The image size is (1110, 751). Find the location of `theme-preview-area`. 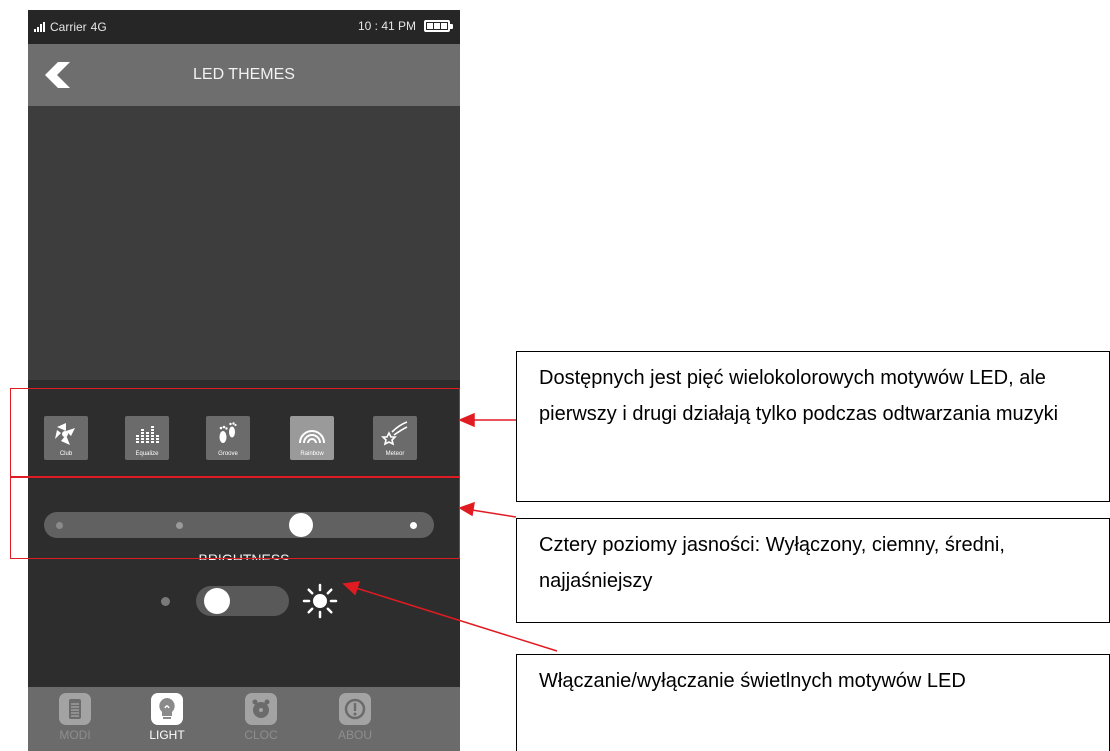

theme-preview-area is located at coordinates (244, 243).